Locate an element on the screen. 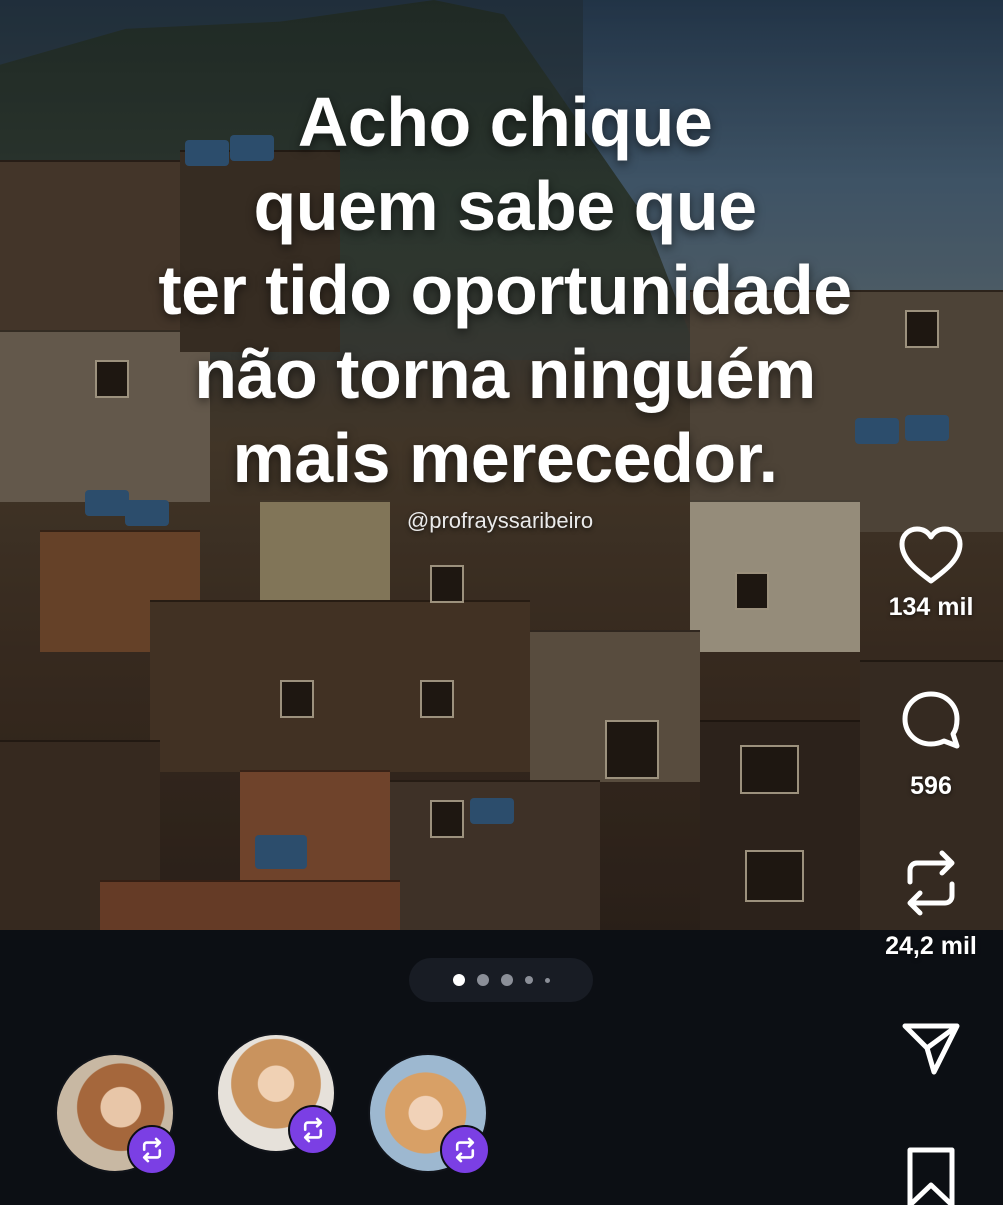 The height and width of the screenshot is (1205, 1003). save-action is located at coordinates (931, 1175).